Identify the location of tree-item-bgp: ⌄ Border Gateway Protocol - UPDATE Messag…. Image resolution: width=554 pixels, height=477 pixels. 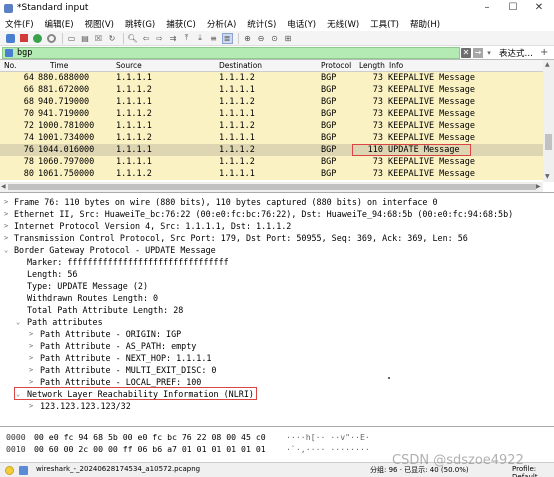
(277, 250).